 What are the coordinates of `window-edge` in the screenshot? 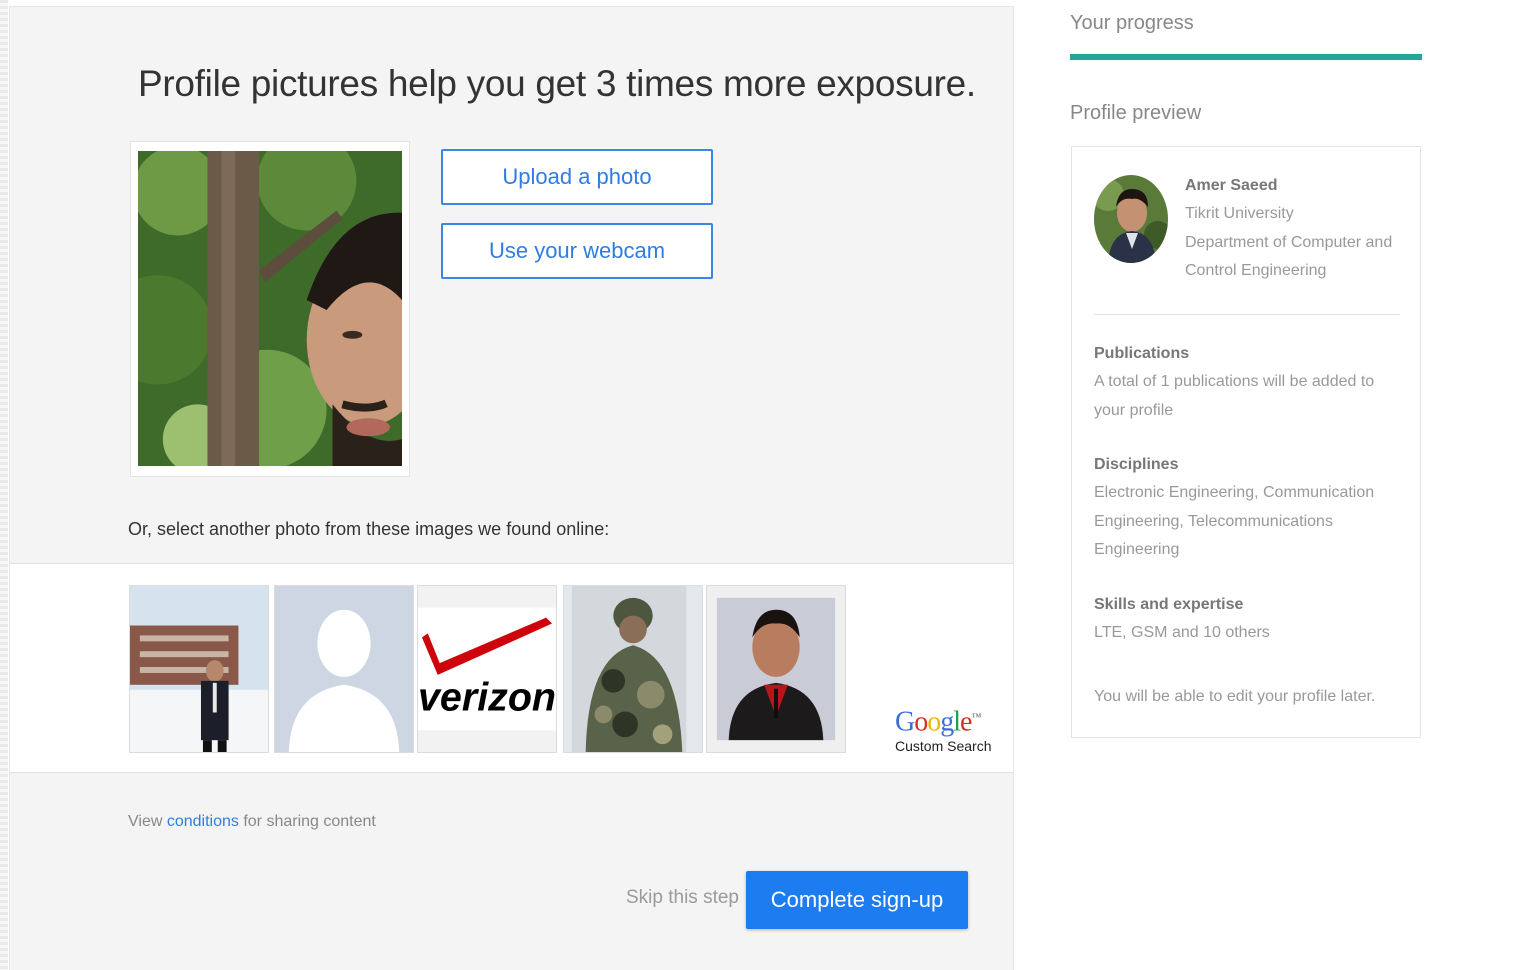 It's located at (4, 485).